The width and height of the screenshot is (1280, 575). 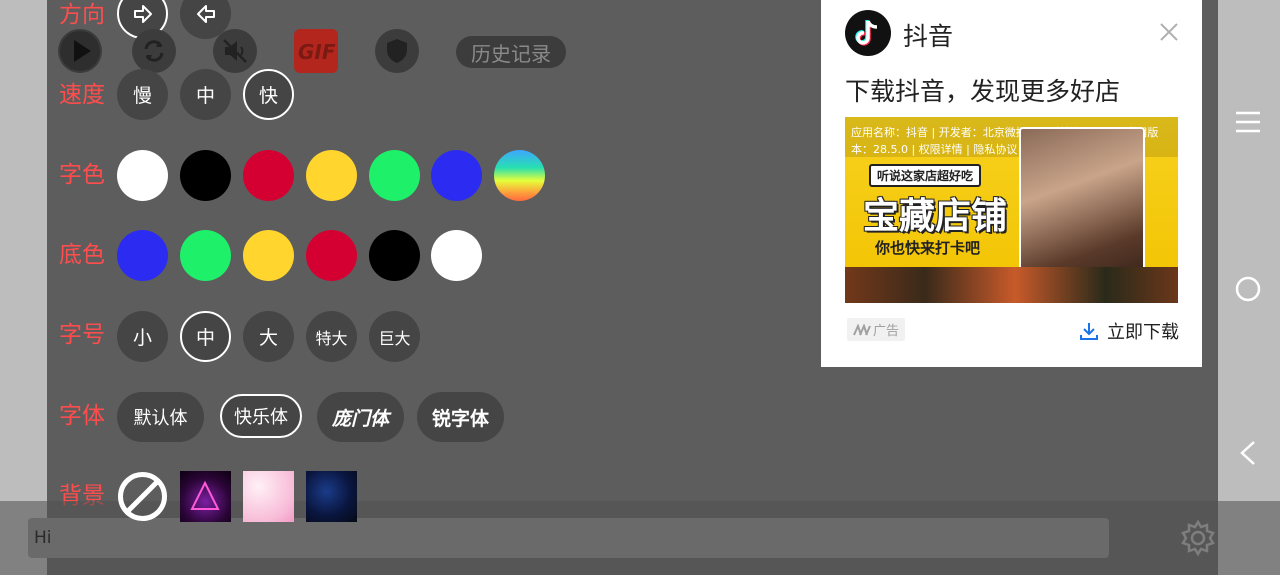 I want to click on background-neon-thumb, so click(x=205, y=496).